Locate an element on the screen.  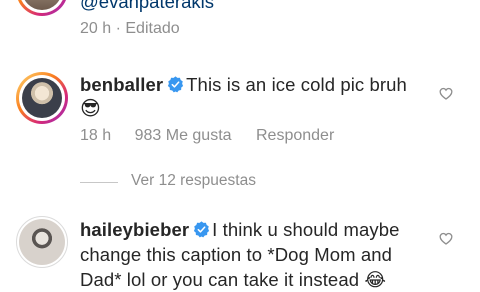
comment-text-line-3: Dad* lol or you can take it instead 😂 is located at coordinates (233, 279).